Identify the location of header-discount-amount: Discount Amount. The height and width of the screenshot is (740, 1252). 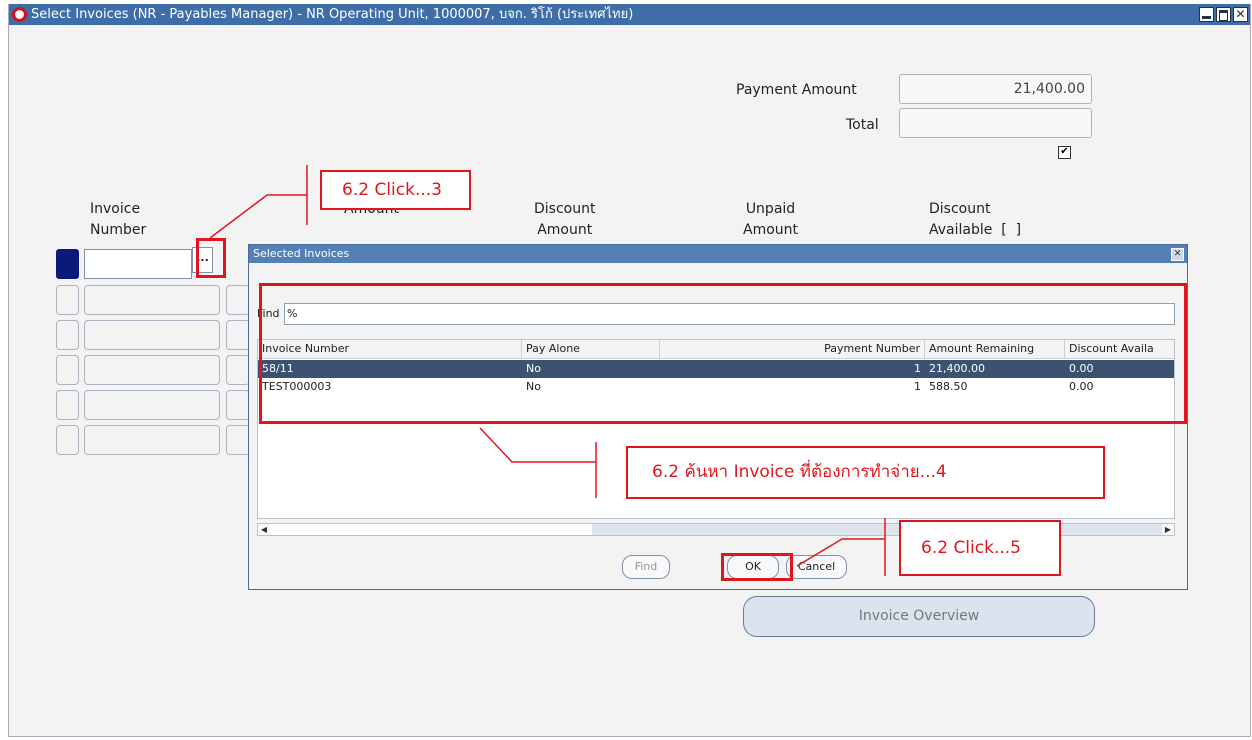
(564, 220).